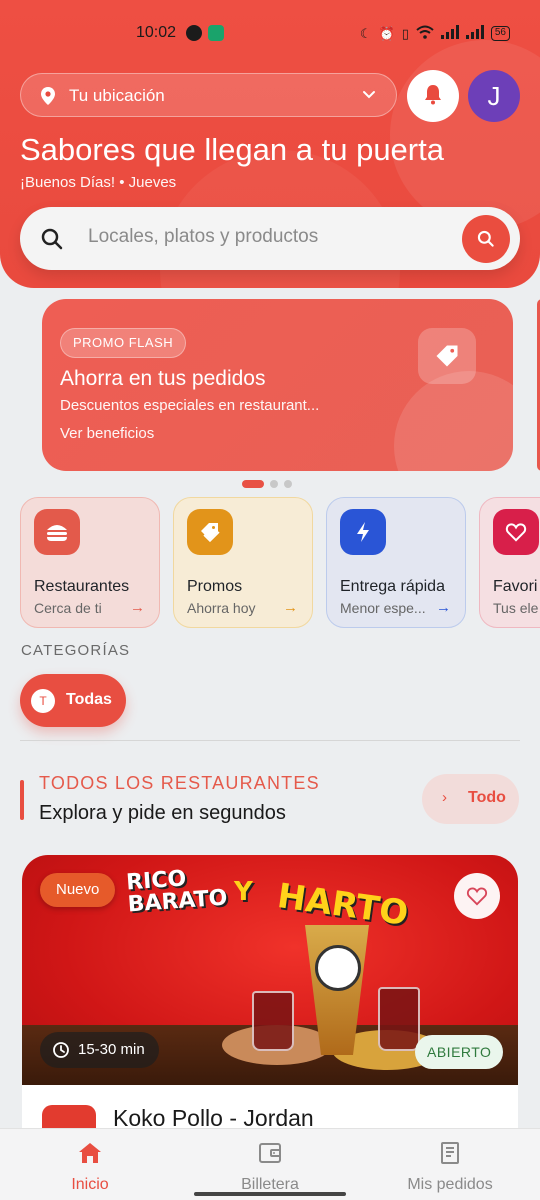 Image resolution: width=540 pixels, height=1200 pixels. I want to click on delivery-time-badge: 15-30 min, so click(99, 1050).